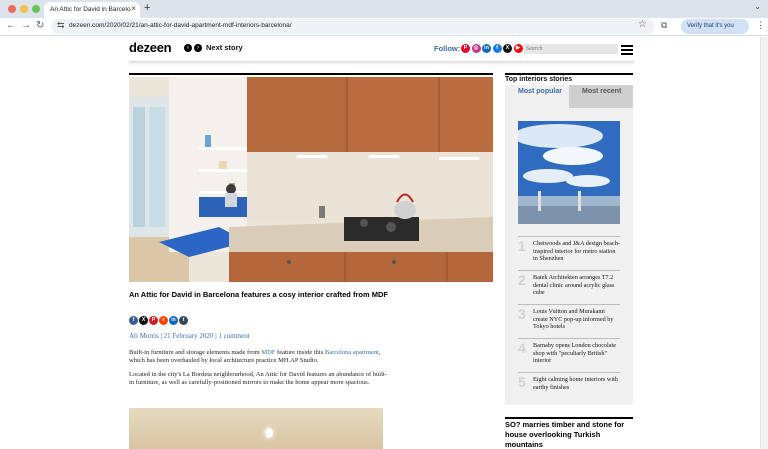 The width and height of the screenshot is (768, 449). What do you see at coordinates (268, 352) in the screenshot?
I see `mdf-link: MDF` at bounding box center [268, 352].